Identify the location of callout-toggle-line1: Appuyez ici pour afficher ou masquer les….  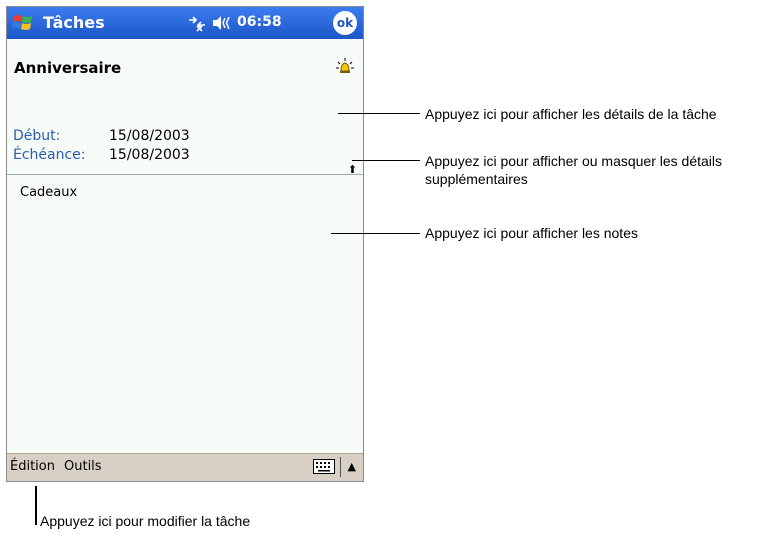
(574, 161).